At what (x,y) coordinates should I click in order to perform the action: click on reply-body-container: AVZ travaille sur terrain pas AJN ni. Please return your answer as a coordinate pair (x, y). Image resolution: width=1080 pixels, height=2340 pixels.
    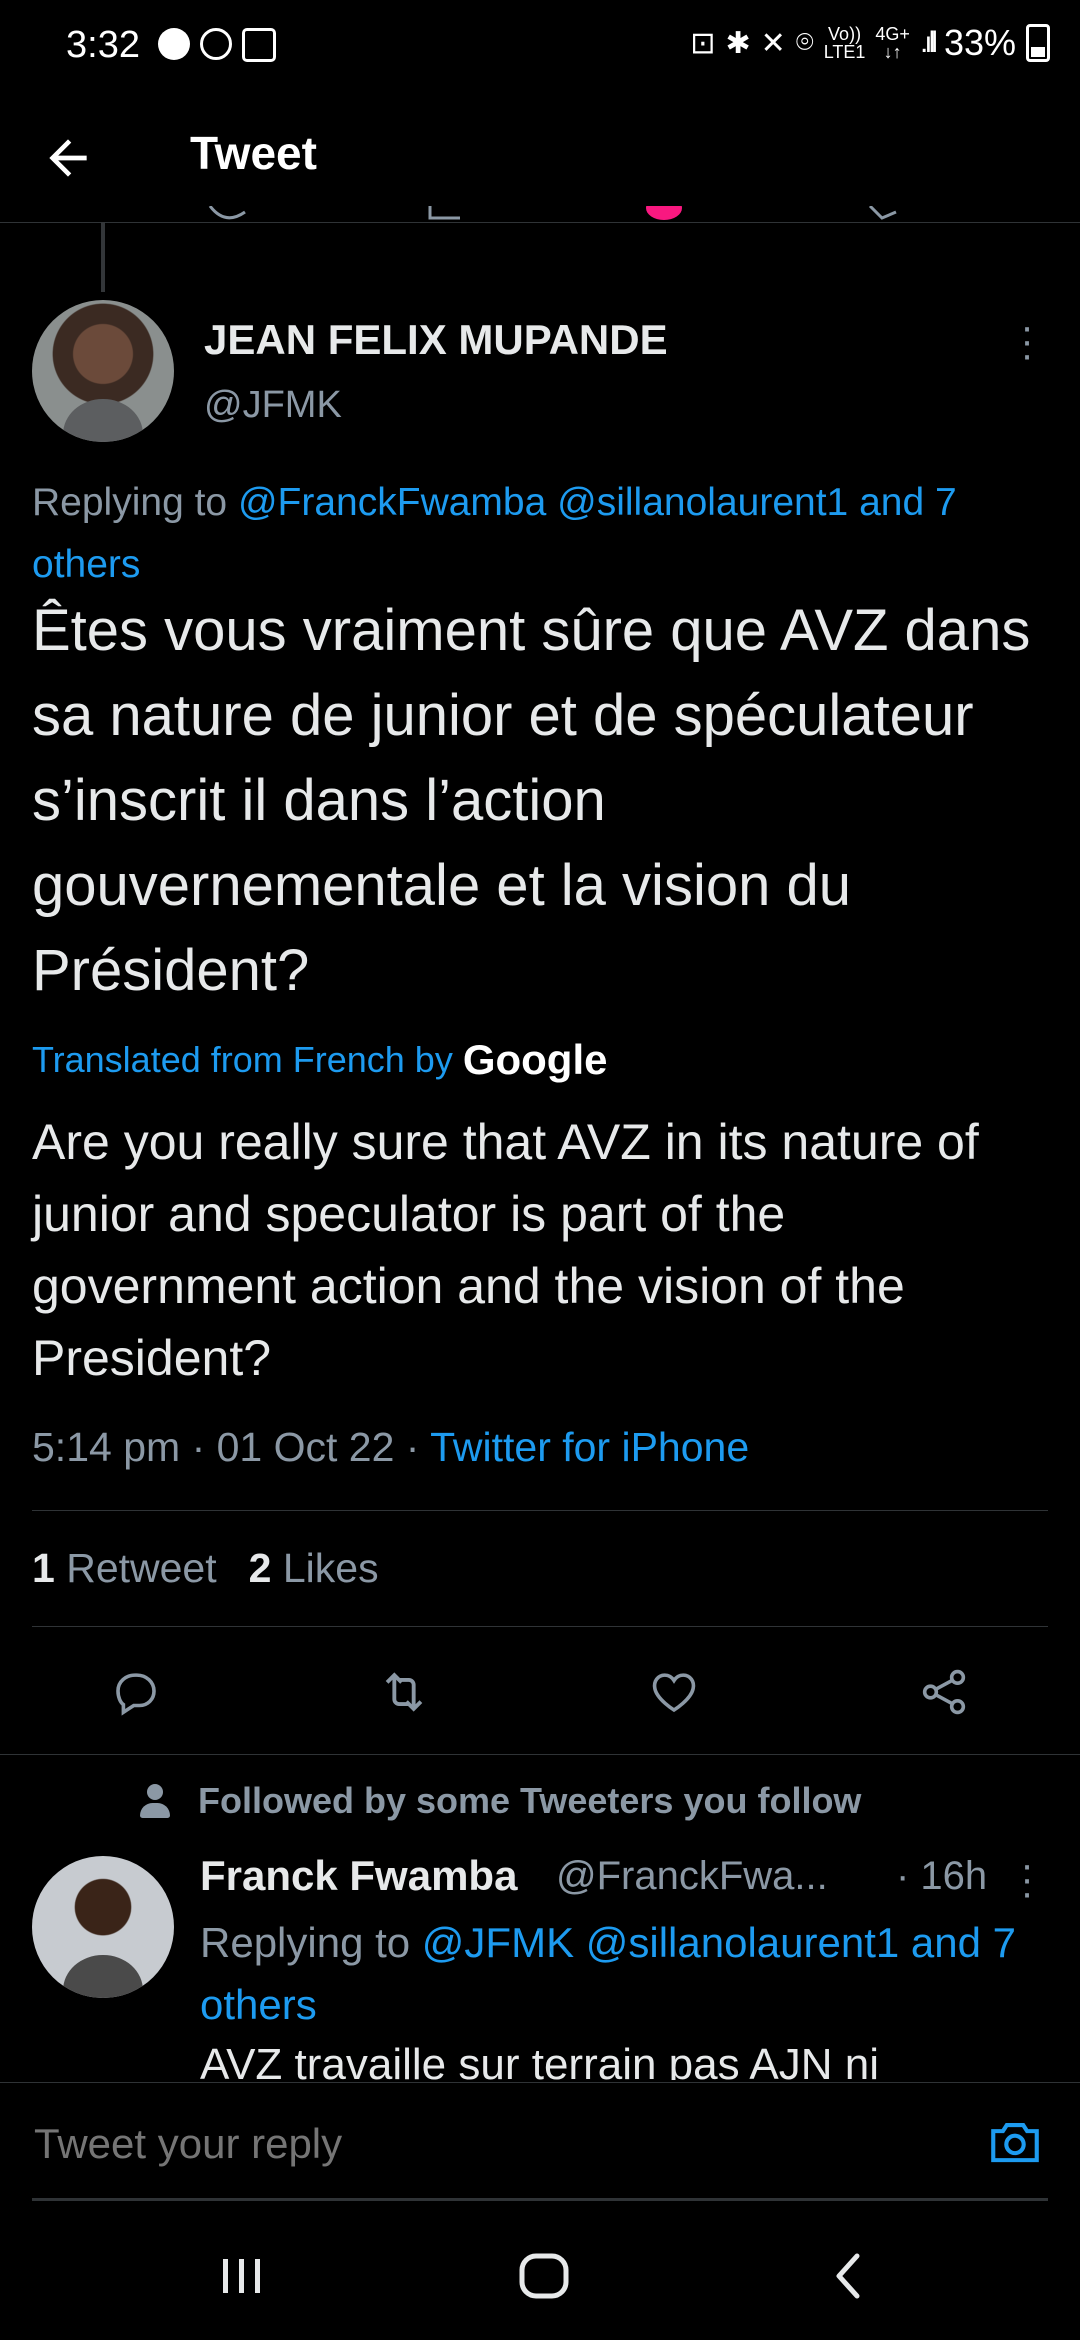
    Looking at the image, I should click on (625, 2059).